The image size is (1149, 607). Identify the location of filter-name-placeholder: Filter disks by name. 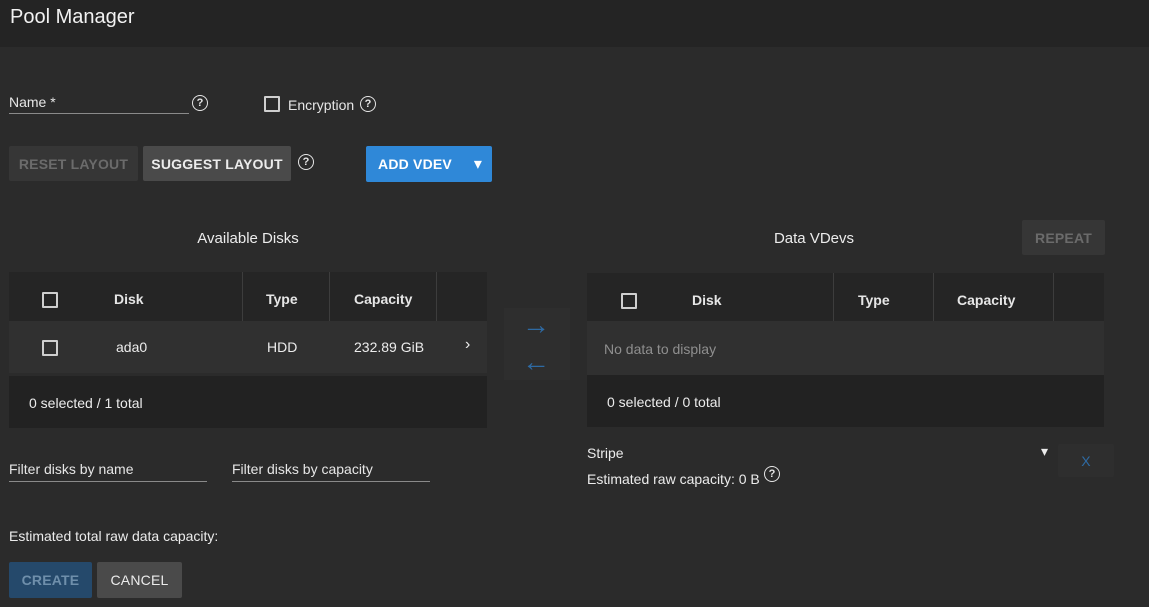
(71, 469).